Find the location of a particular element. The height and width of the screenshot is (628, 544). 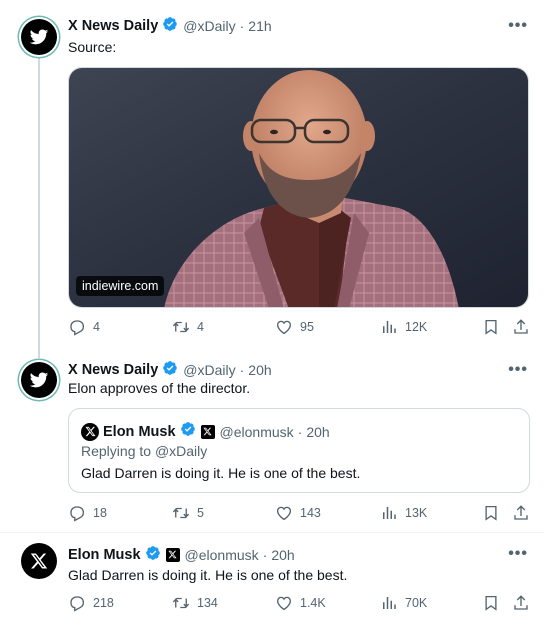

action-bar: 218 134 1.4K 70K is located at coordinates (301, 605).